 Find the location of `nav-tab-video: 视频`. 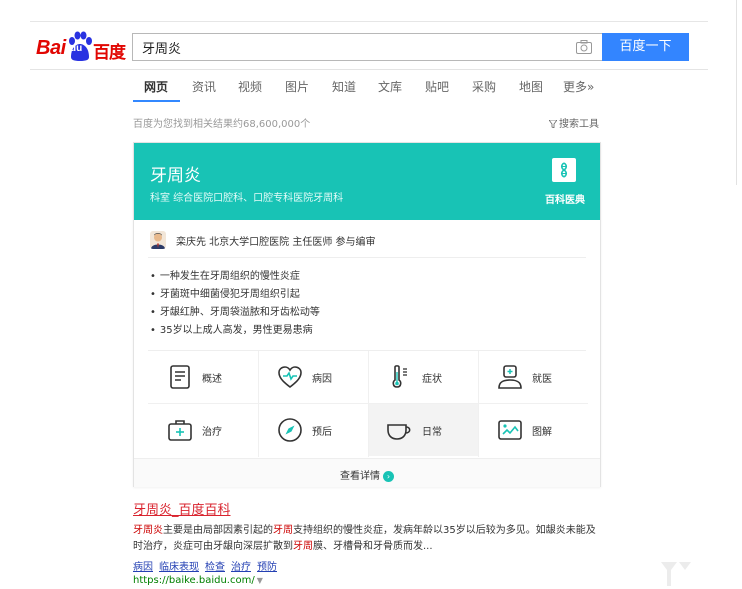

nav-tab-video: 视频 is located at coordinates (250, 86).